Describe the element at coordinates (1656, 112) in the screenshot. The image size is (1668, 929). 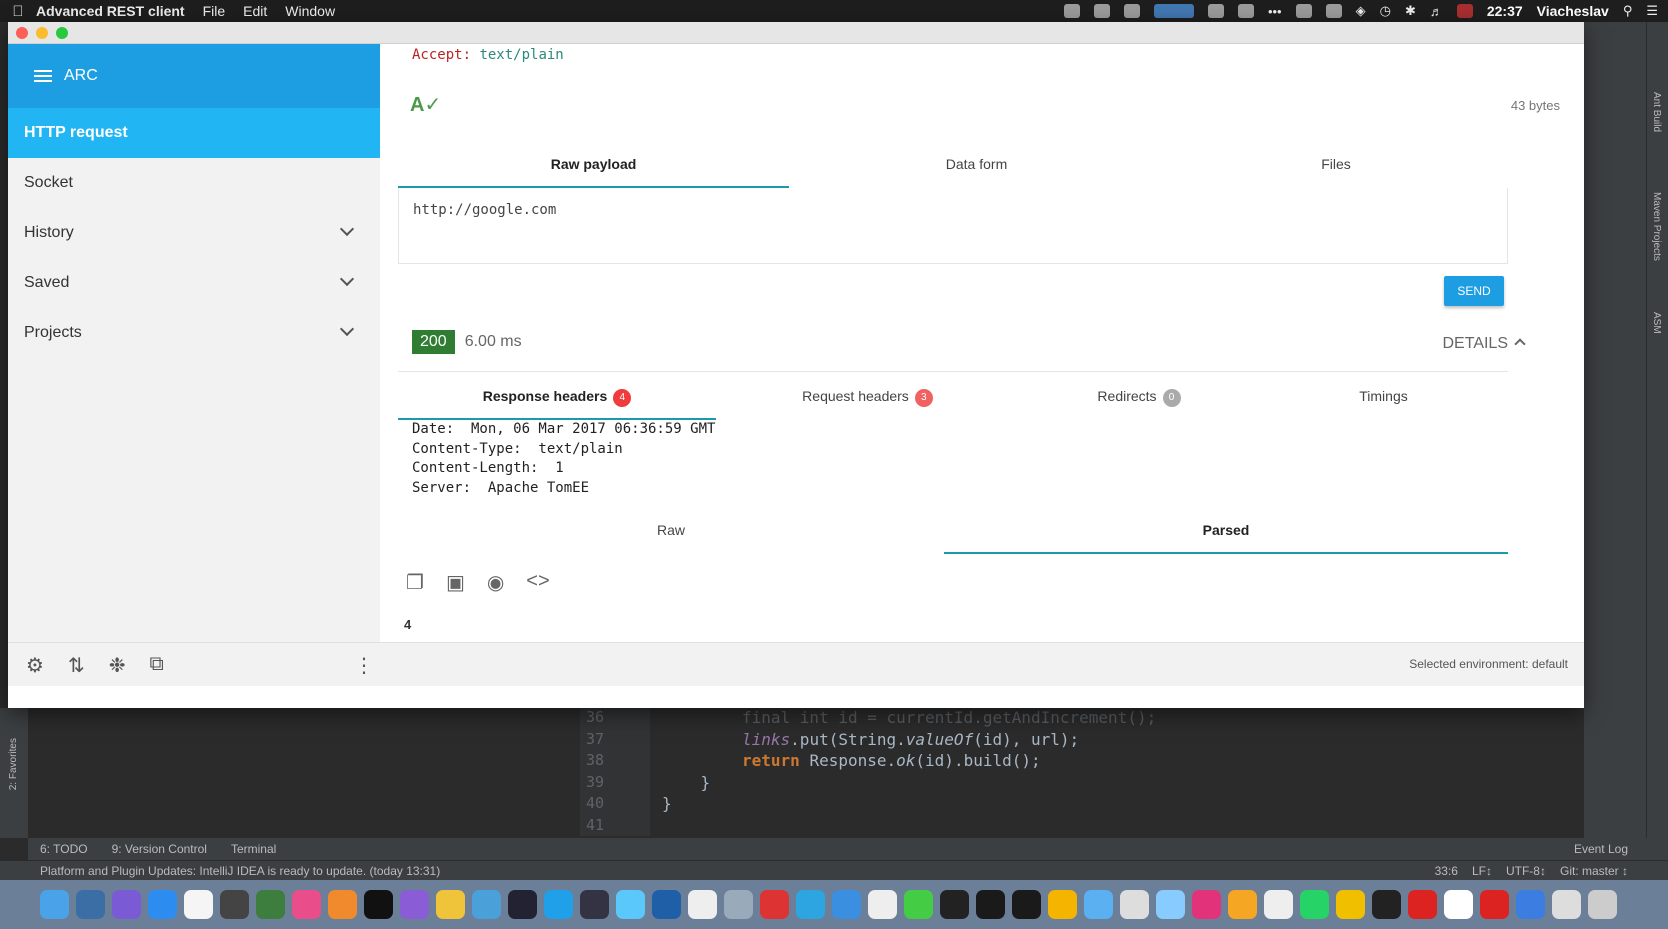
I see `ant-build-tab: Ant Build` at that location.